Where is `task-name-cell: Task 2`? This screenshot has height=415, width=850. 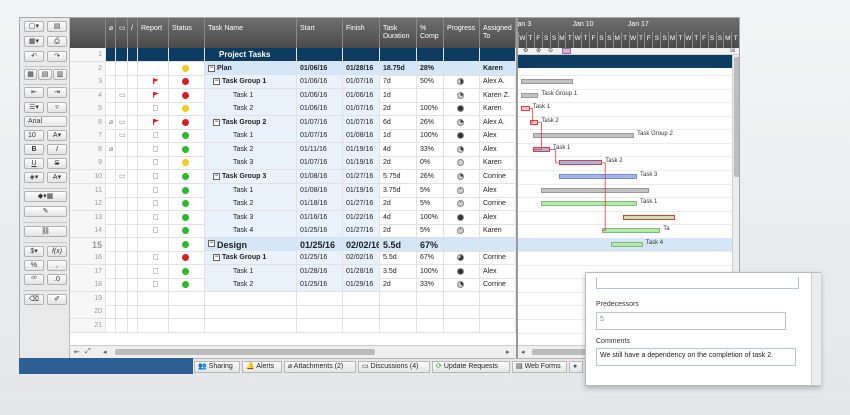
task-name-cell: Task 2 is located at coordinates (251, 109).